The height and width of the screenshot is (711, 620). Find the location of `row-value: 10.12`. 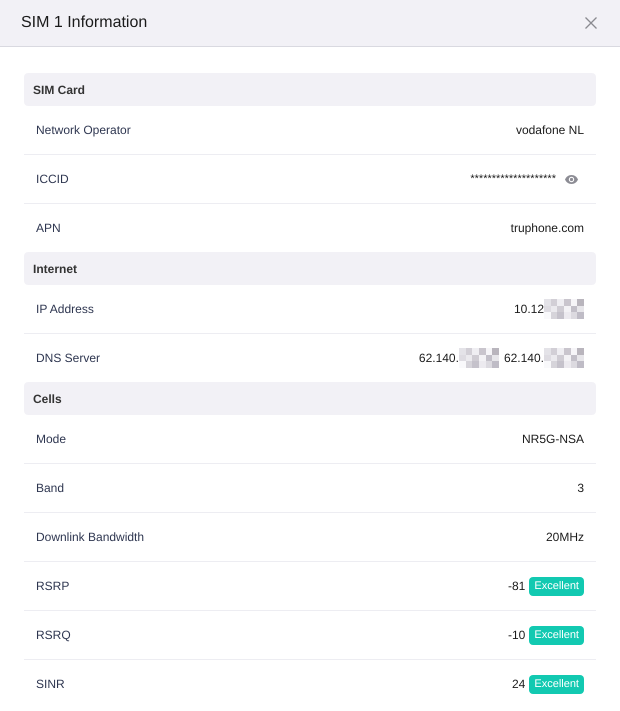

row-value: 10.12 is located at coordinates (529, 309).